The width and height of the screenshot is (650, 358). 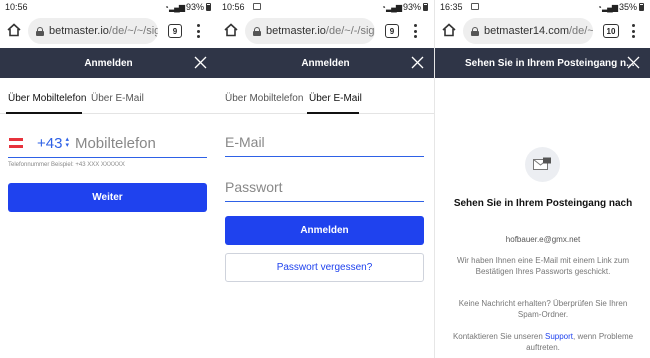 What do you see at coordinates (133, 31) in the screenshot?
I see `url-path: /de/~/~/sig` at bounding box center [133, 31].